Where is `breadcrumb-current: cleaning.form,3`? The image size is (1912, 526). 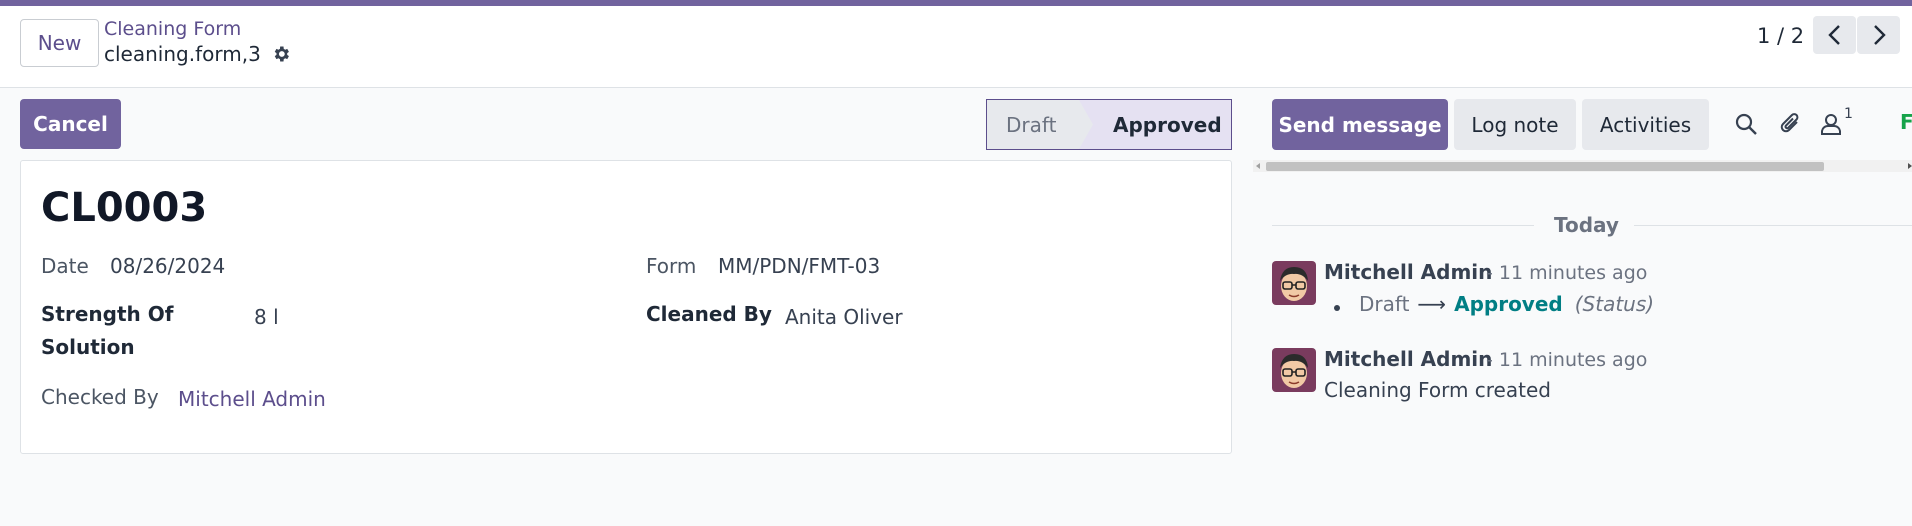 breadcrumb-current: cleaning.form,3 is located at coordinates (197, 54).